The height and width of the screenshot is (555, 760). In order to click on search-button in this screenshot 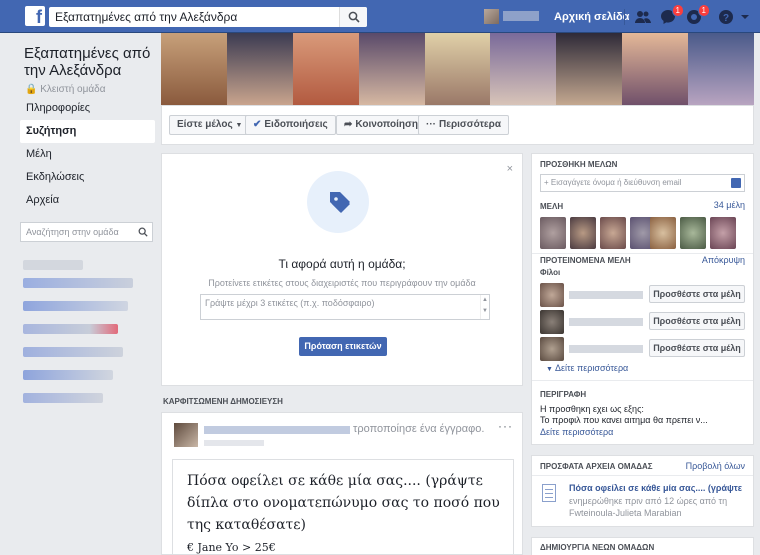, I will do `click(353, 17)`.